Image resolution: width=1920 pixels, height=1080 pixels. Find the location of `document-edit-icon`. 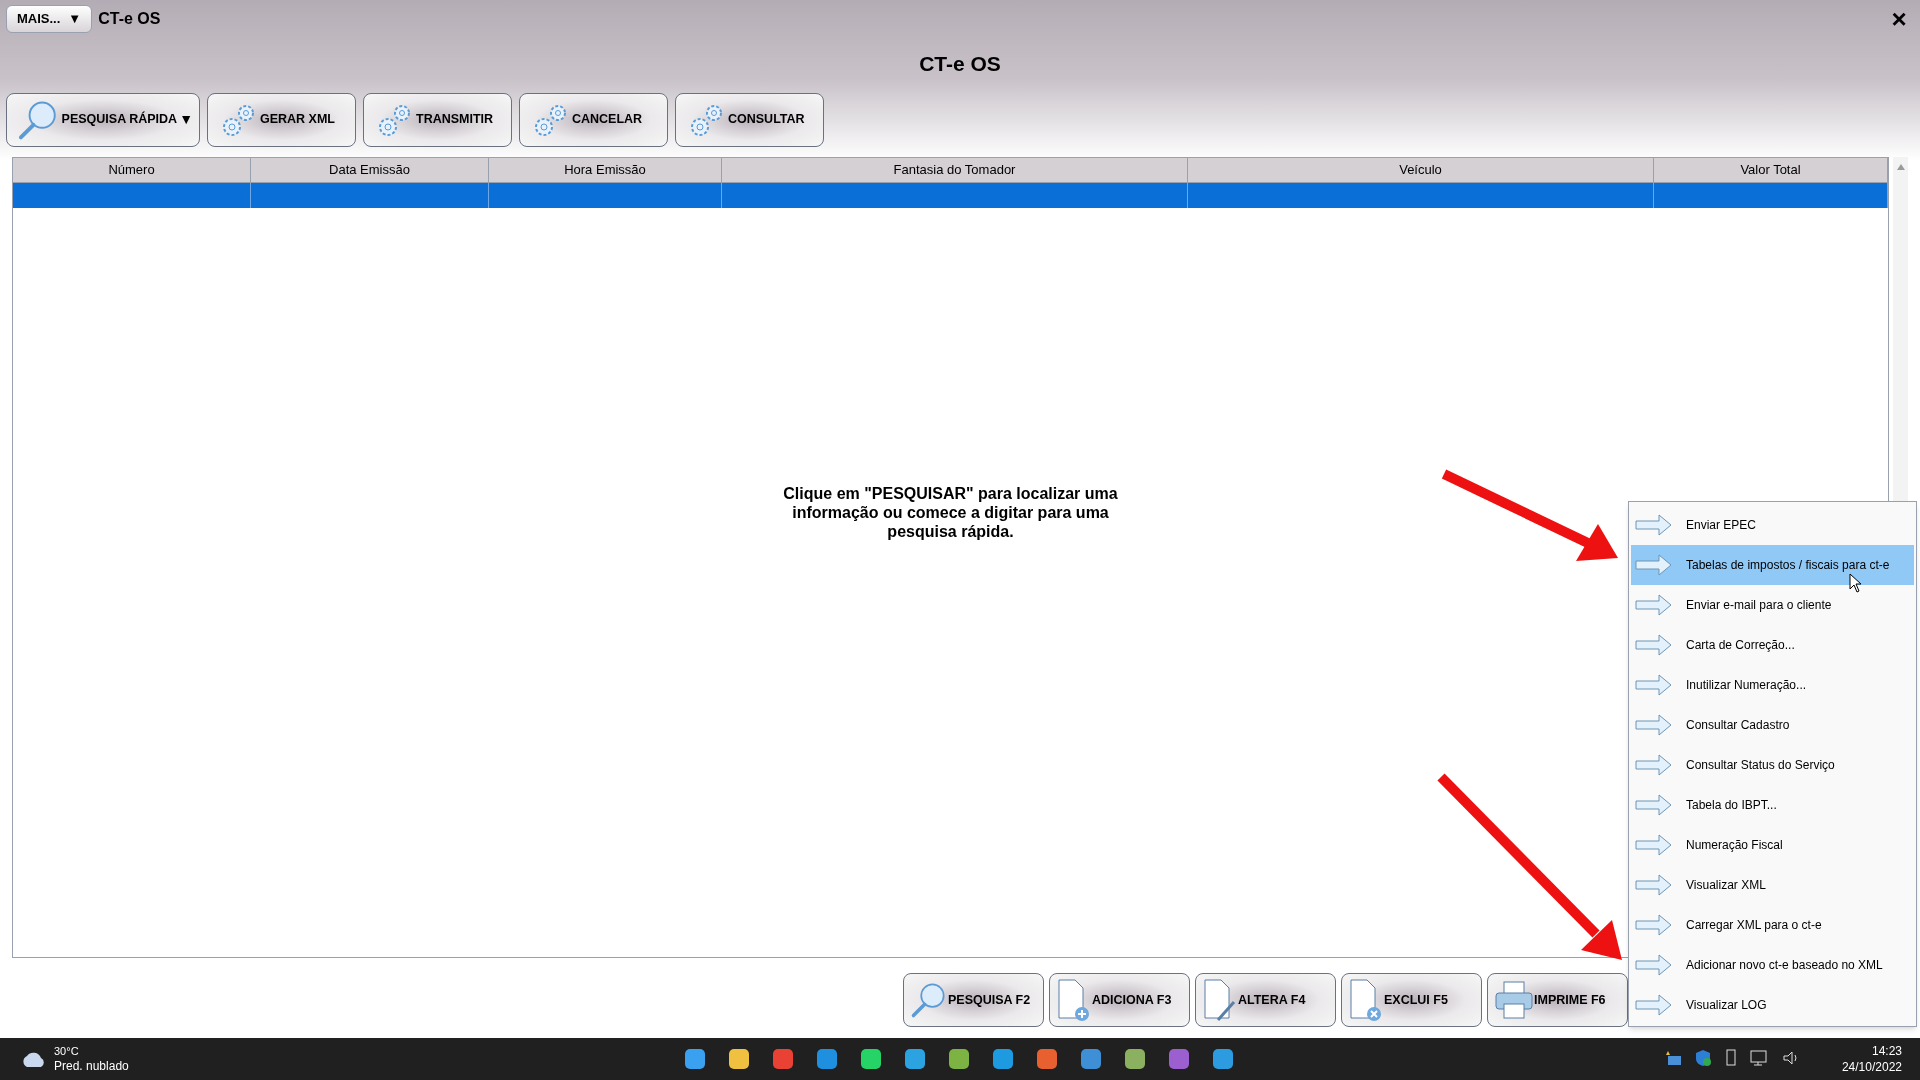

document-edit-icon is located at coordinates (1220, 1000).